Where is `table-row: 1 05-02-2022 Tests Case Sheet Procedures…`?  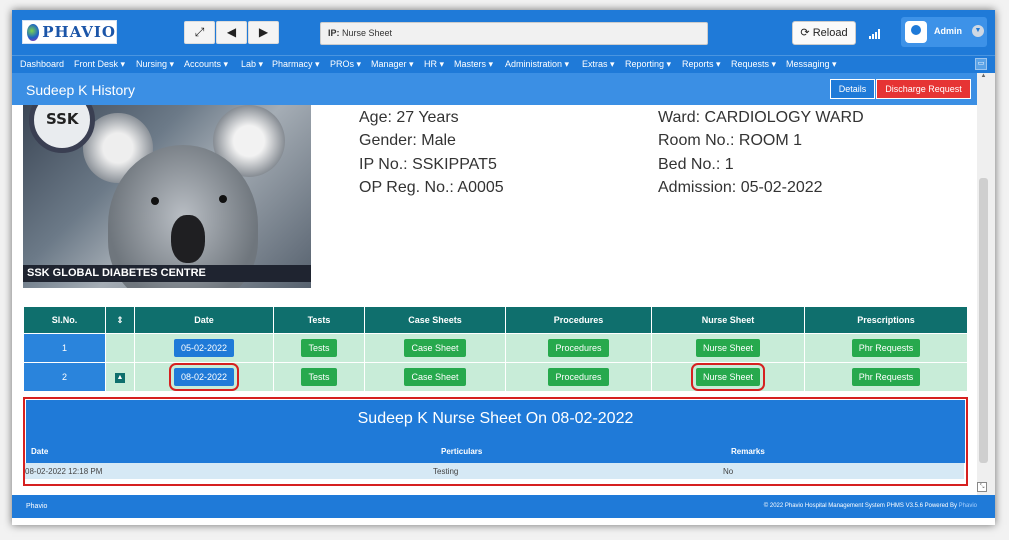 table-row: 1 05-02-2022 Tests Case Sheet Procedures… is located at coordinates (495, 348).